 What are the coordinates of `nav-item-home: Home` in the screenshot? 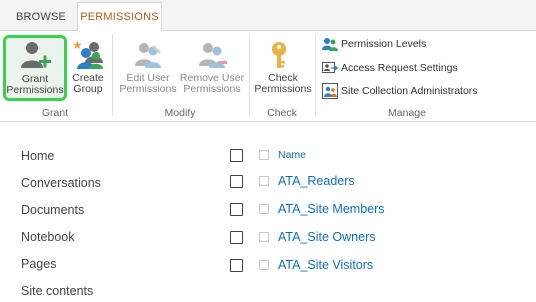 It's located at (37, 156).